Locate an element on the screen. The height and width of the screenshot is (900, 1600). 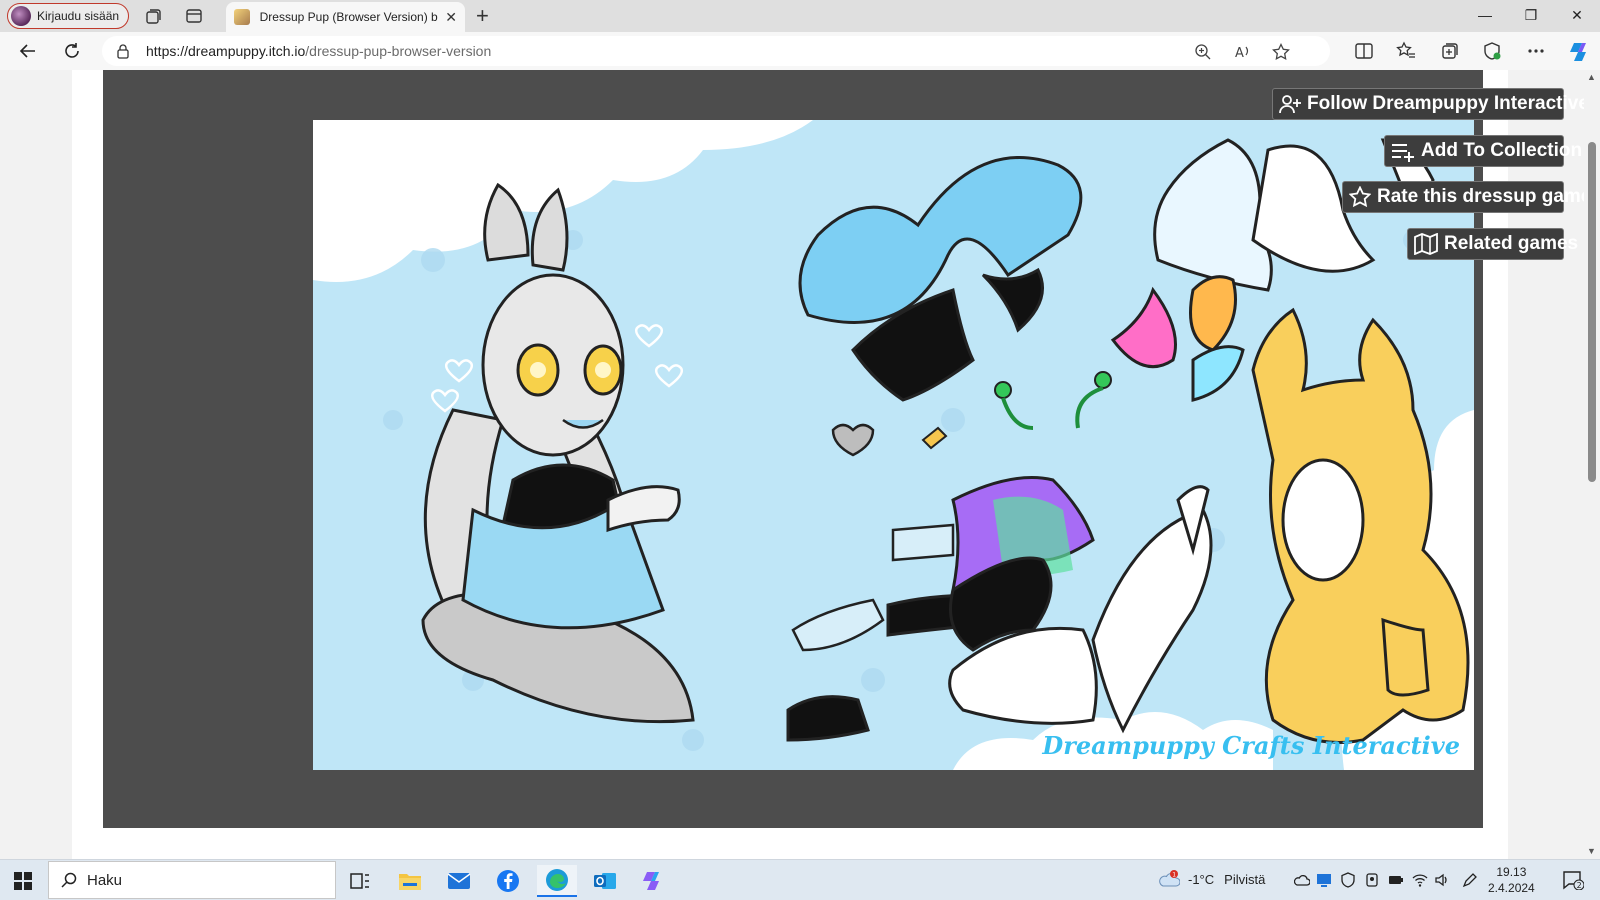
collections-icon is located at coordinates (1450, 51).